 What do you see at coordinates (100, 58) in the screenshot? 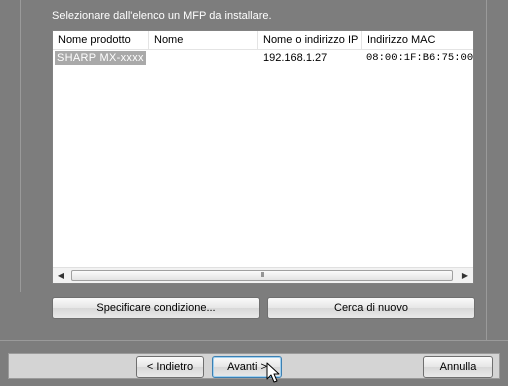
I see `row-product-name: SHARP MX-xxxx` at bounding box center [100, 58].